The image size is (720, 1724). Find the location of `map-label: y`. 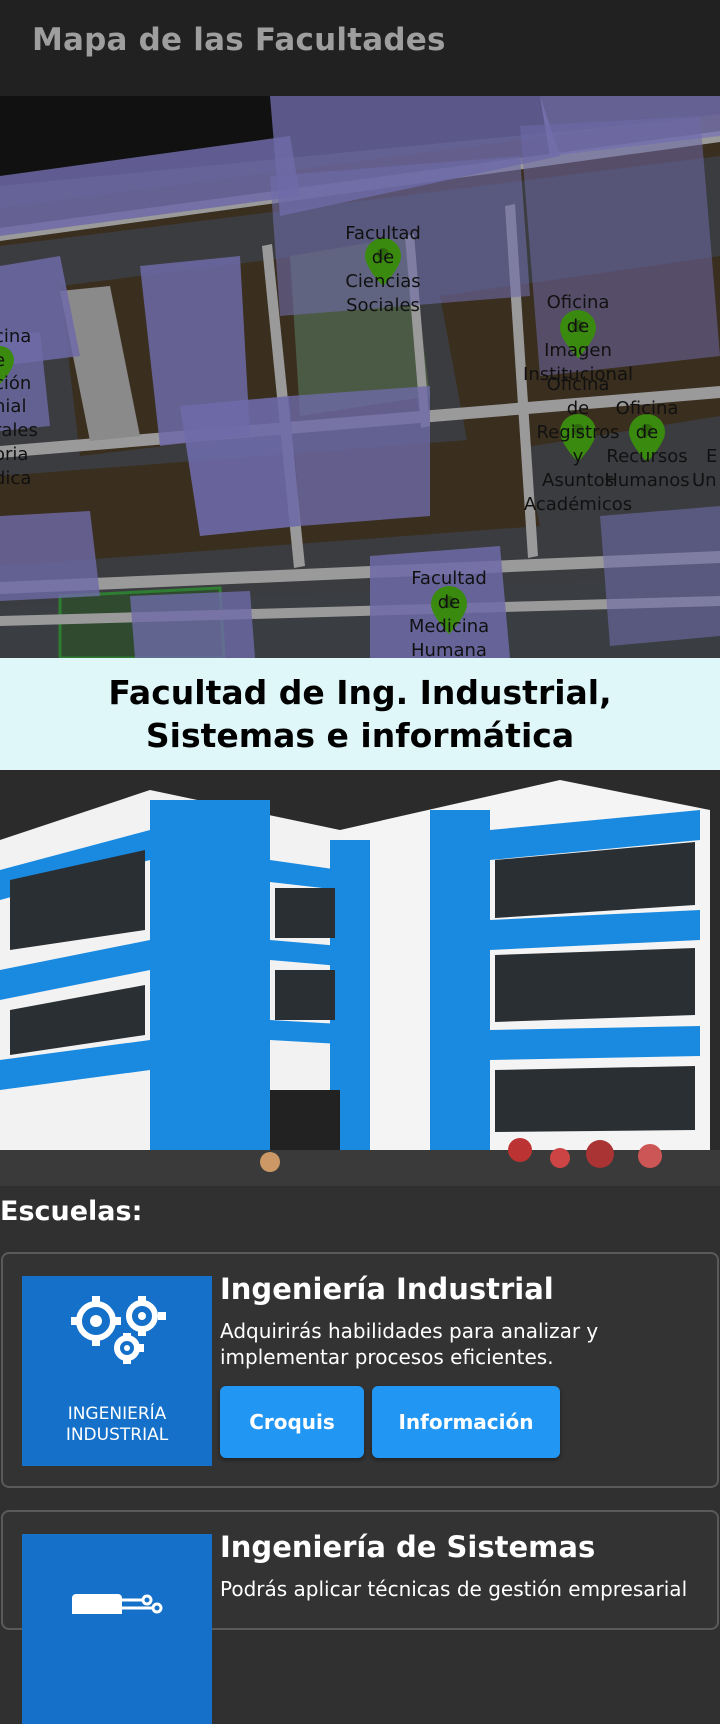

map-label: y is located at coordinates (578, 456).